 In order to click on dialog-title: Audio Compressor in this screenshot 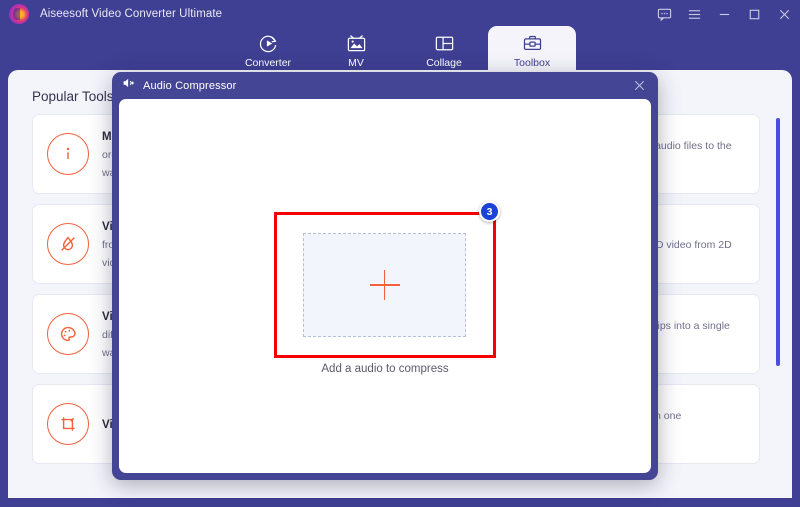, I will do `click(190, 85)`.